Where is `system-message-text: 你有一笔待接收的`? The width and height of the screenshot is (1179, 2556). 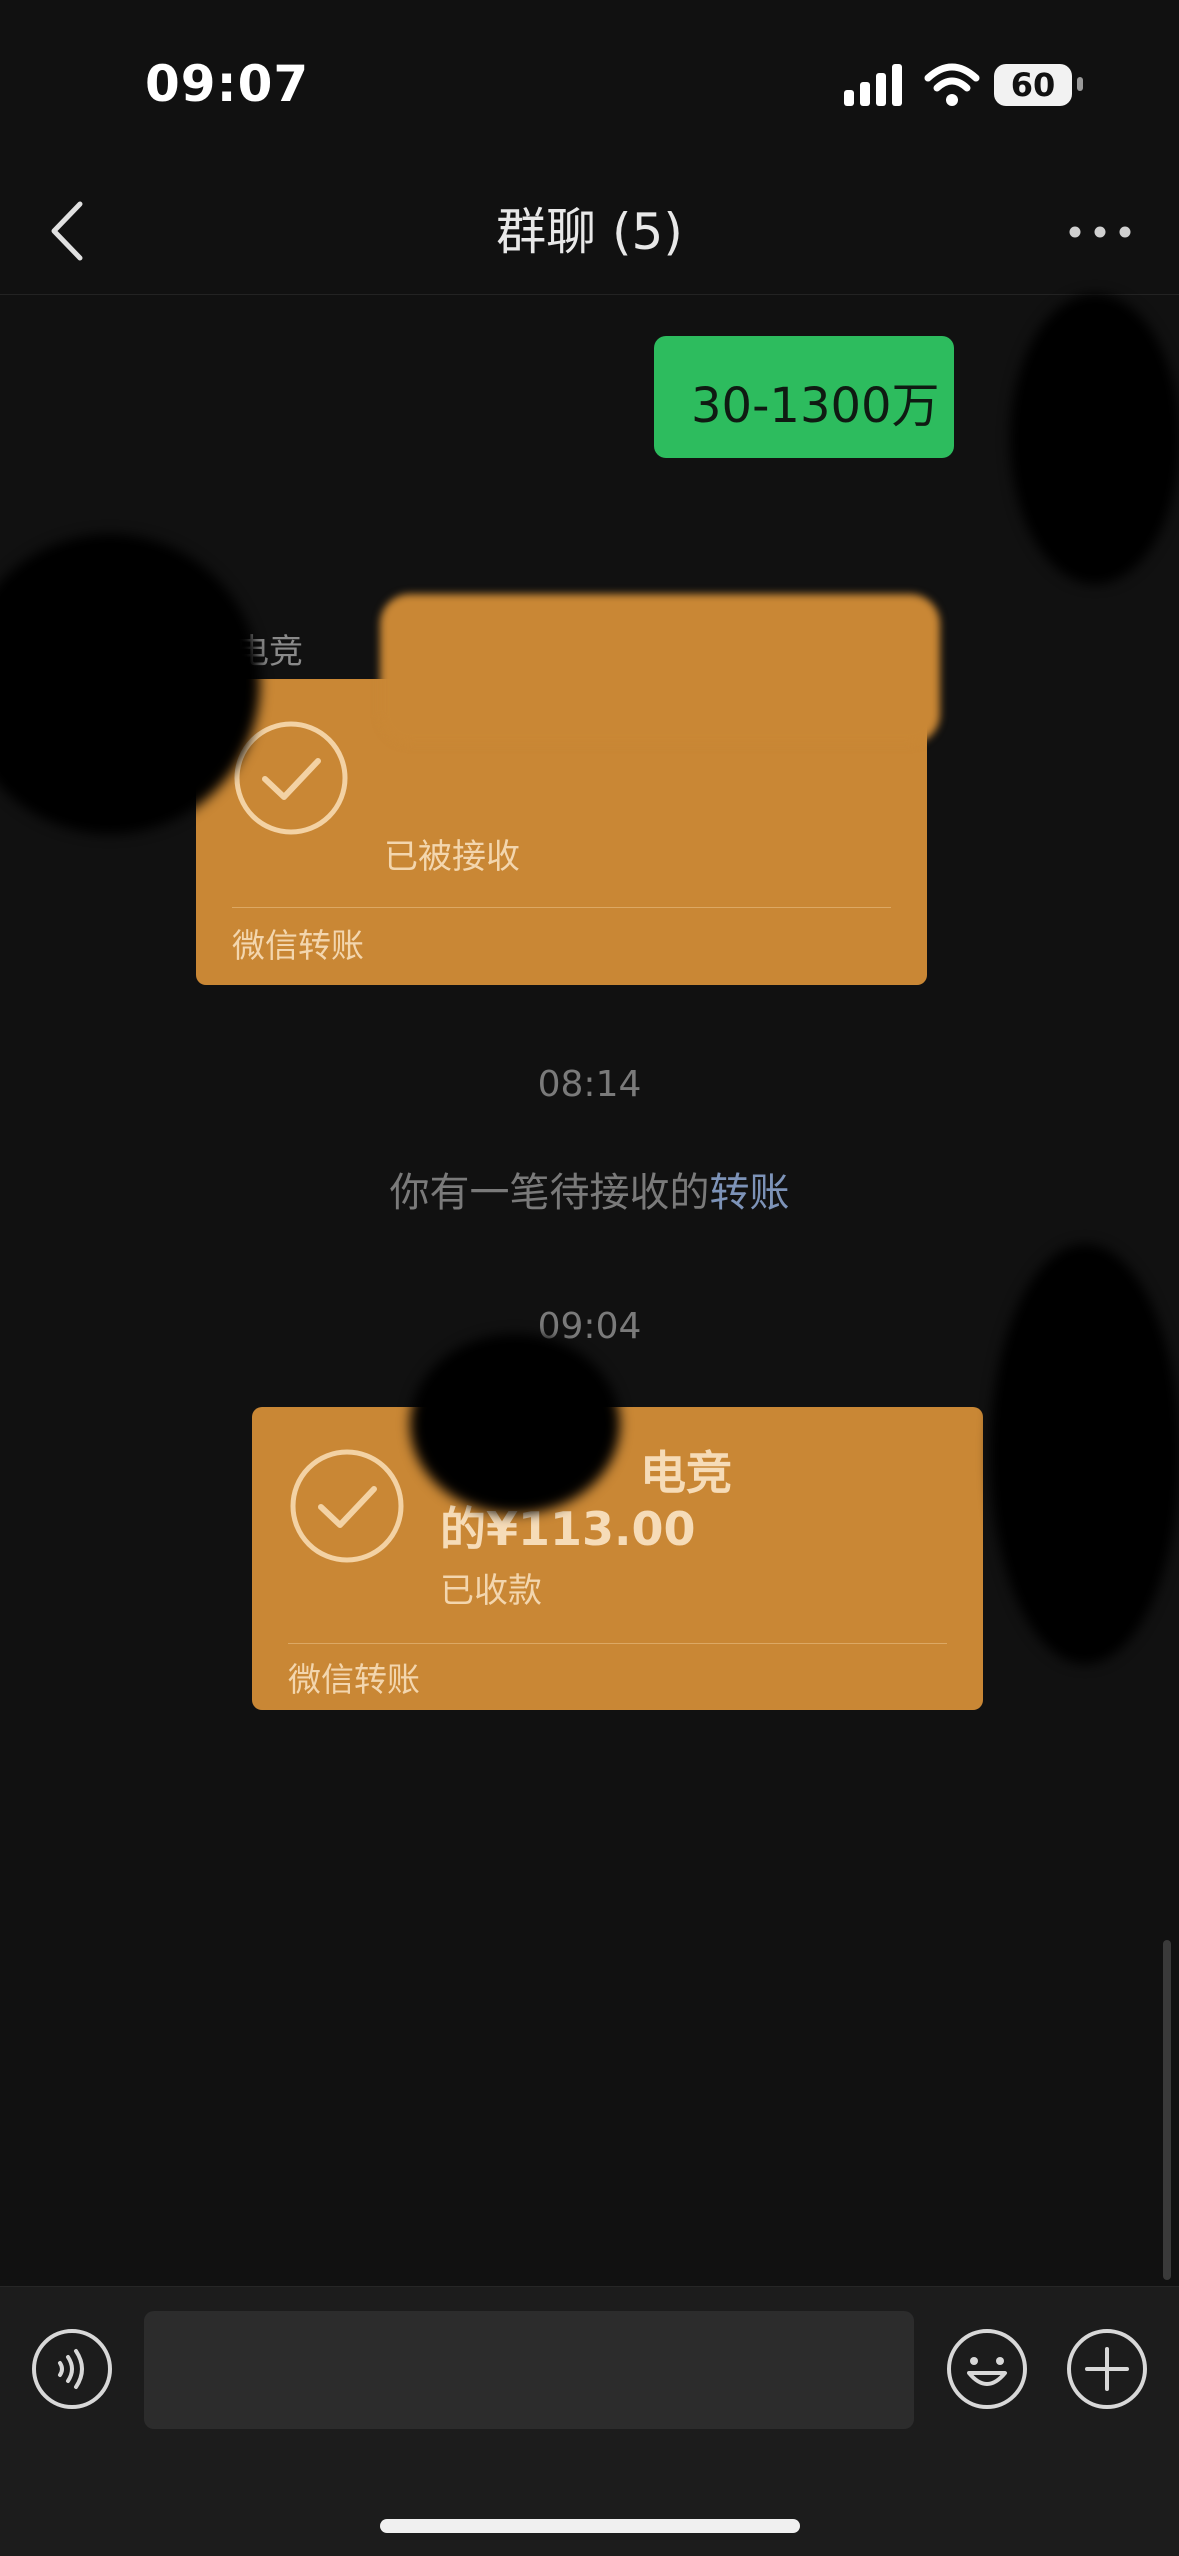
system-message-text: 你有一笔待接收的 is located at coordinates (549, 1193).